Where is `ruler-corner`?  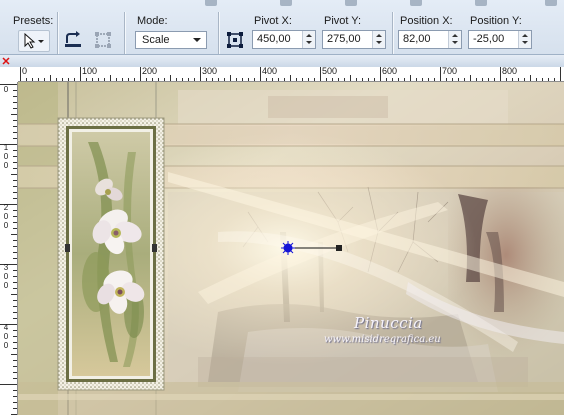 ruler-corner is located at coordinates (9, 75).